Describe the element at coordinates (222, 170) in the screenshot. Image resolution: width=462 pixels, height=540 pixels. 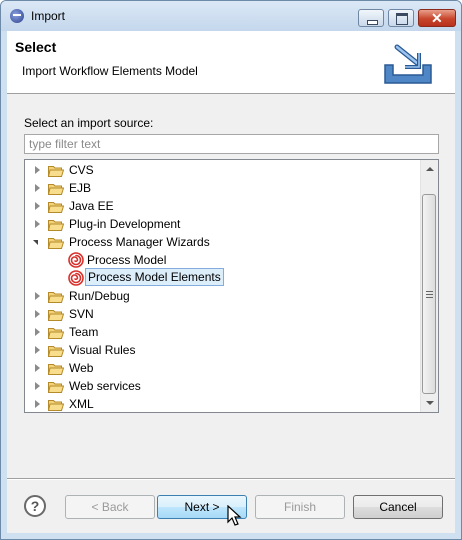
I see `tree-item: CVS` at that location.